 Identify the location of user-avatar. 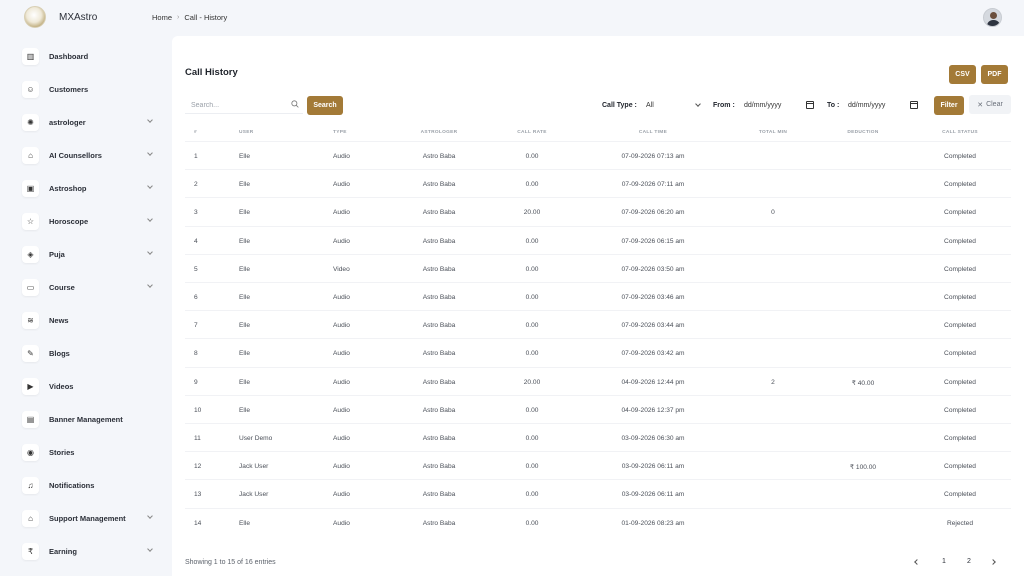
(992, 17).